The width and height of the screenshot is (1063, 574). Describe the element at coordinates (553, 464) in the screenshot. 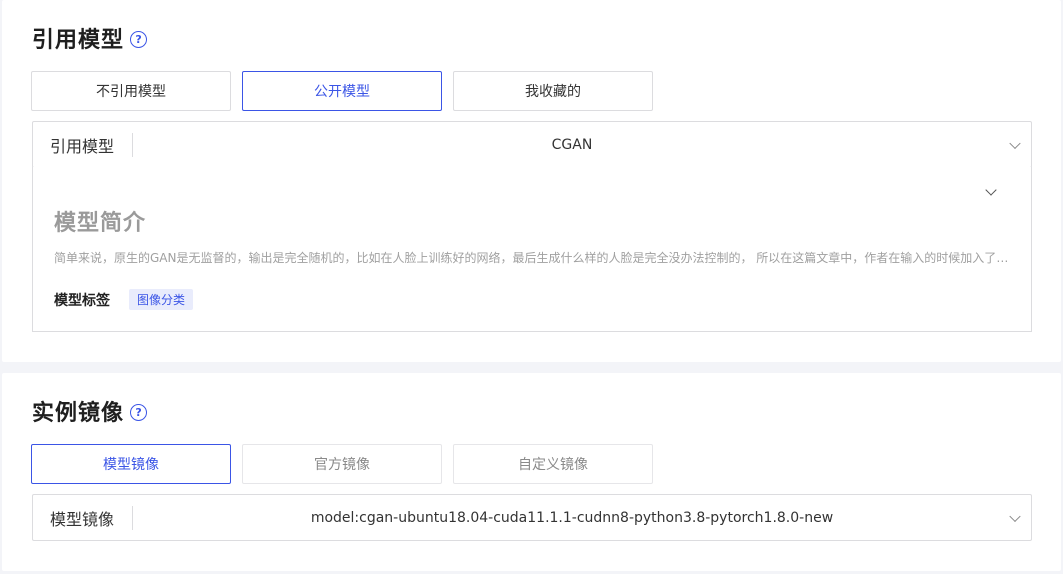

I see `tab-custom-image: 自定义镜像` at that location.